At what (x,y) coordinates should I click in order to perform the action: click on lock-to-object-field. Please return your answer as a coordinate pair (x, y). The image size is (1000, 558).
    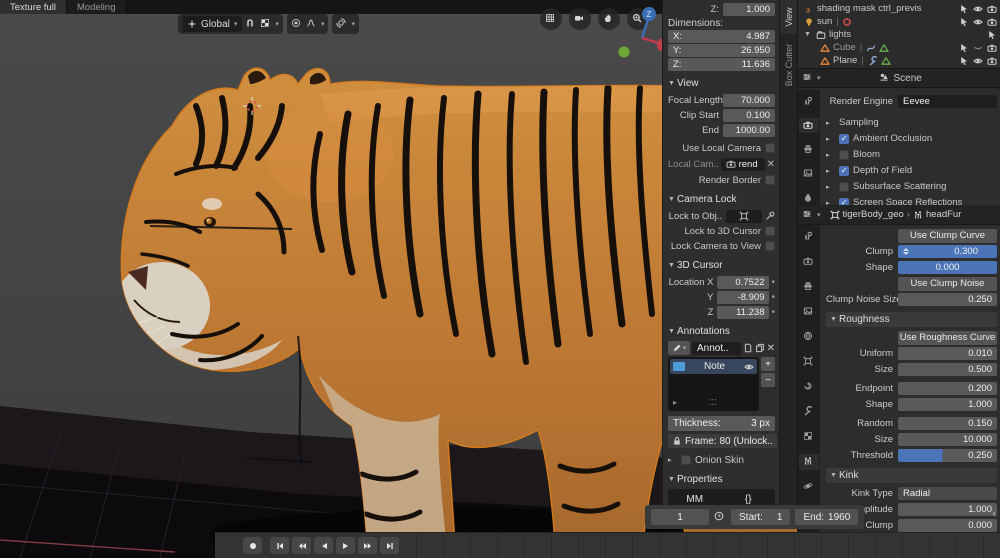
    Looking at the image, I should click on (744, 216).